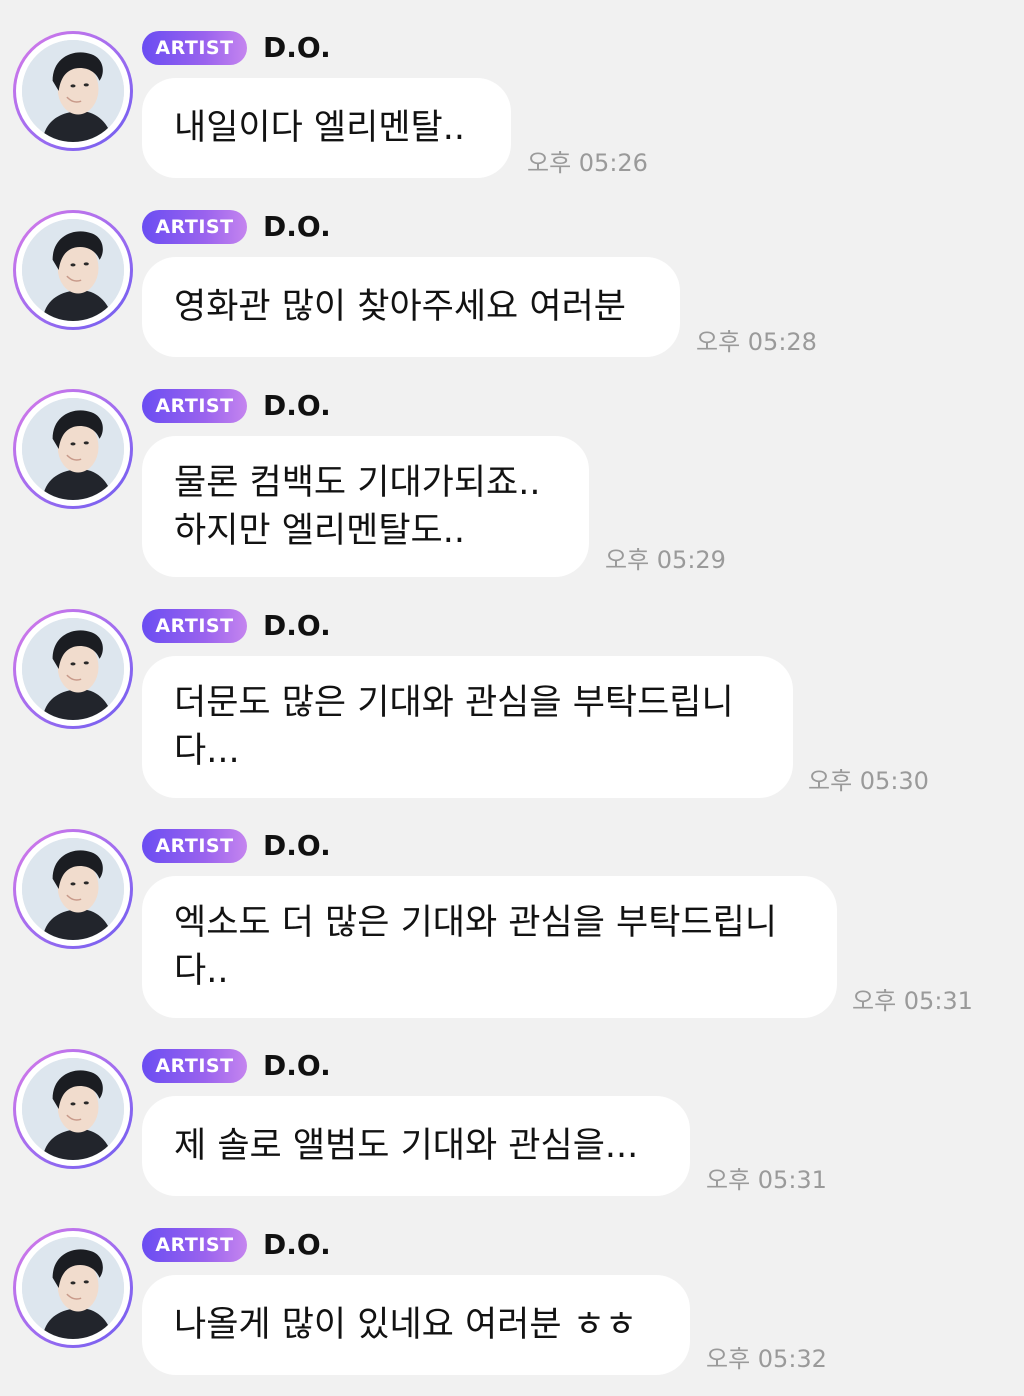 The width and height of the screenshot is (1024, 1396). I want to click on message-timestamp: 오후 05:29, so click(665, 560).